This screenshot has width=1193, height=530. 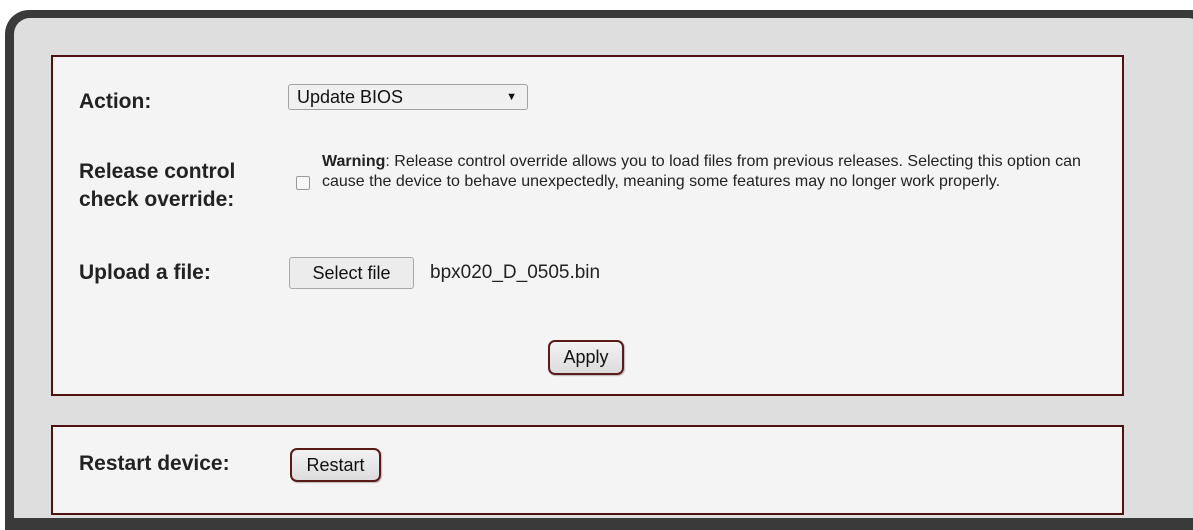 What do you see at coordinates (351, 273) in the screenshot?
I see `select-file-button: Select file` at bounding box center [351, 273].